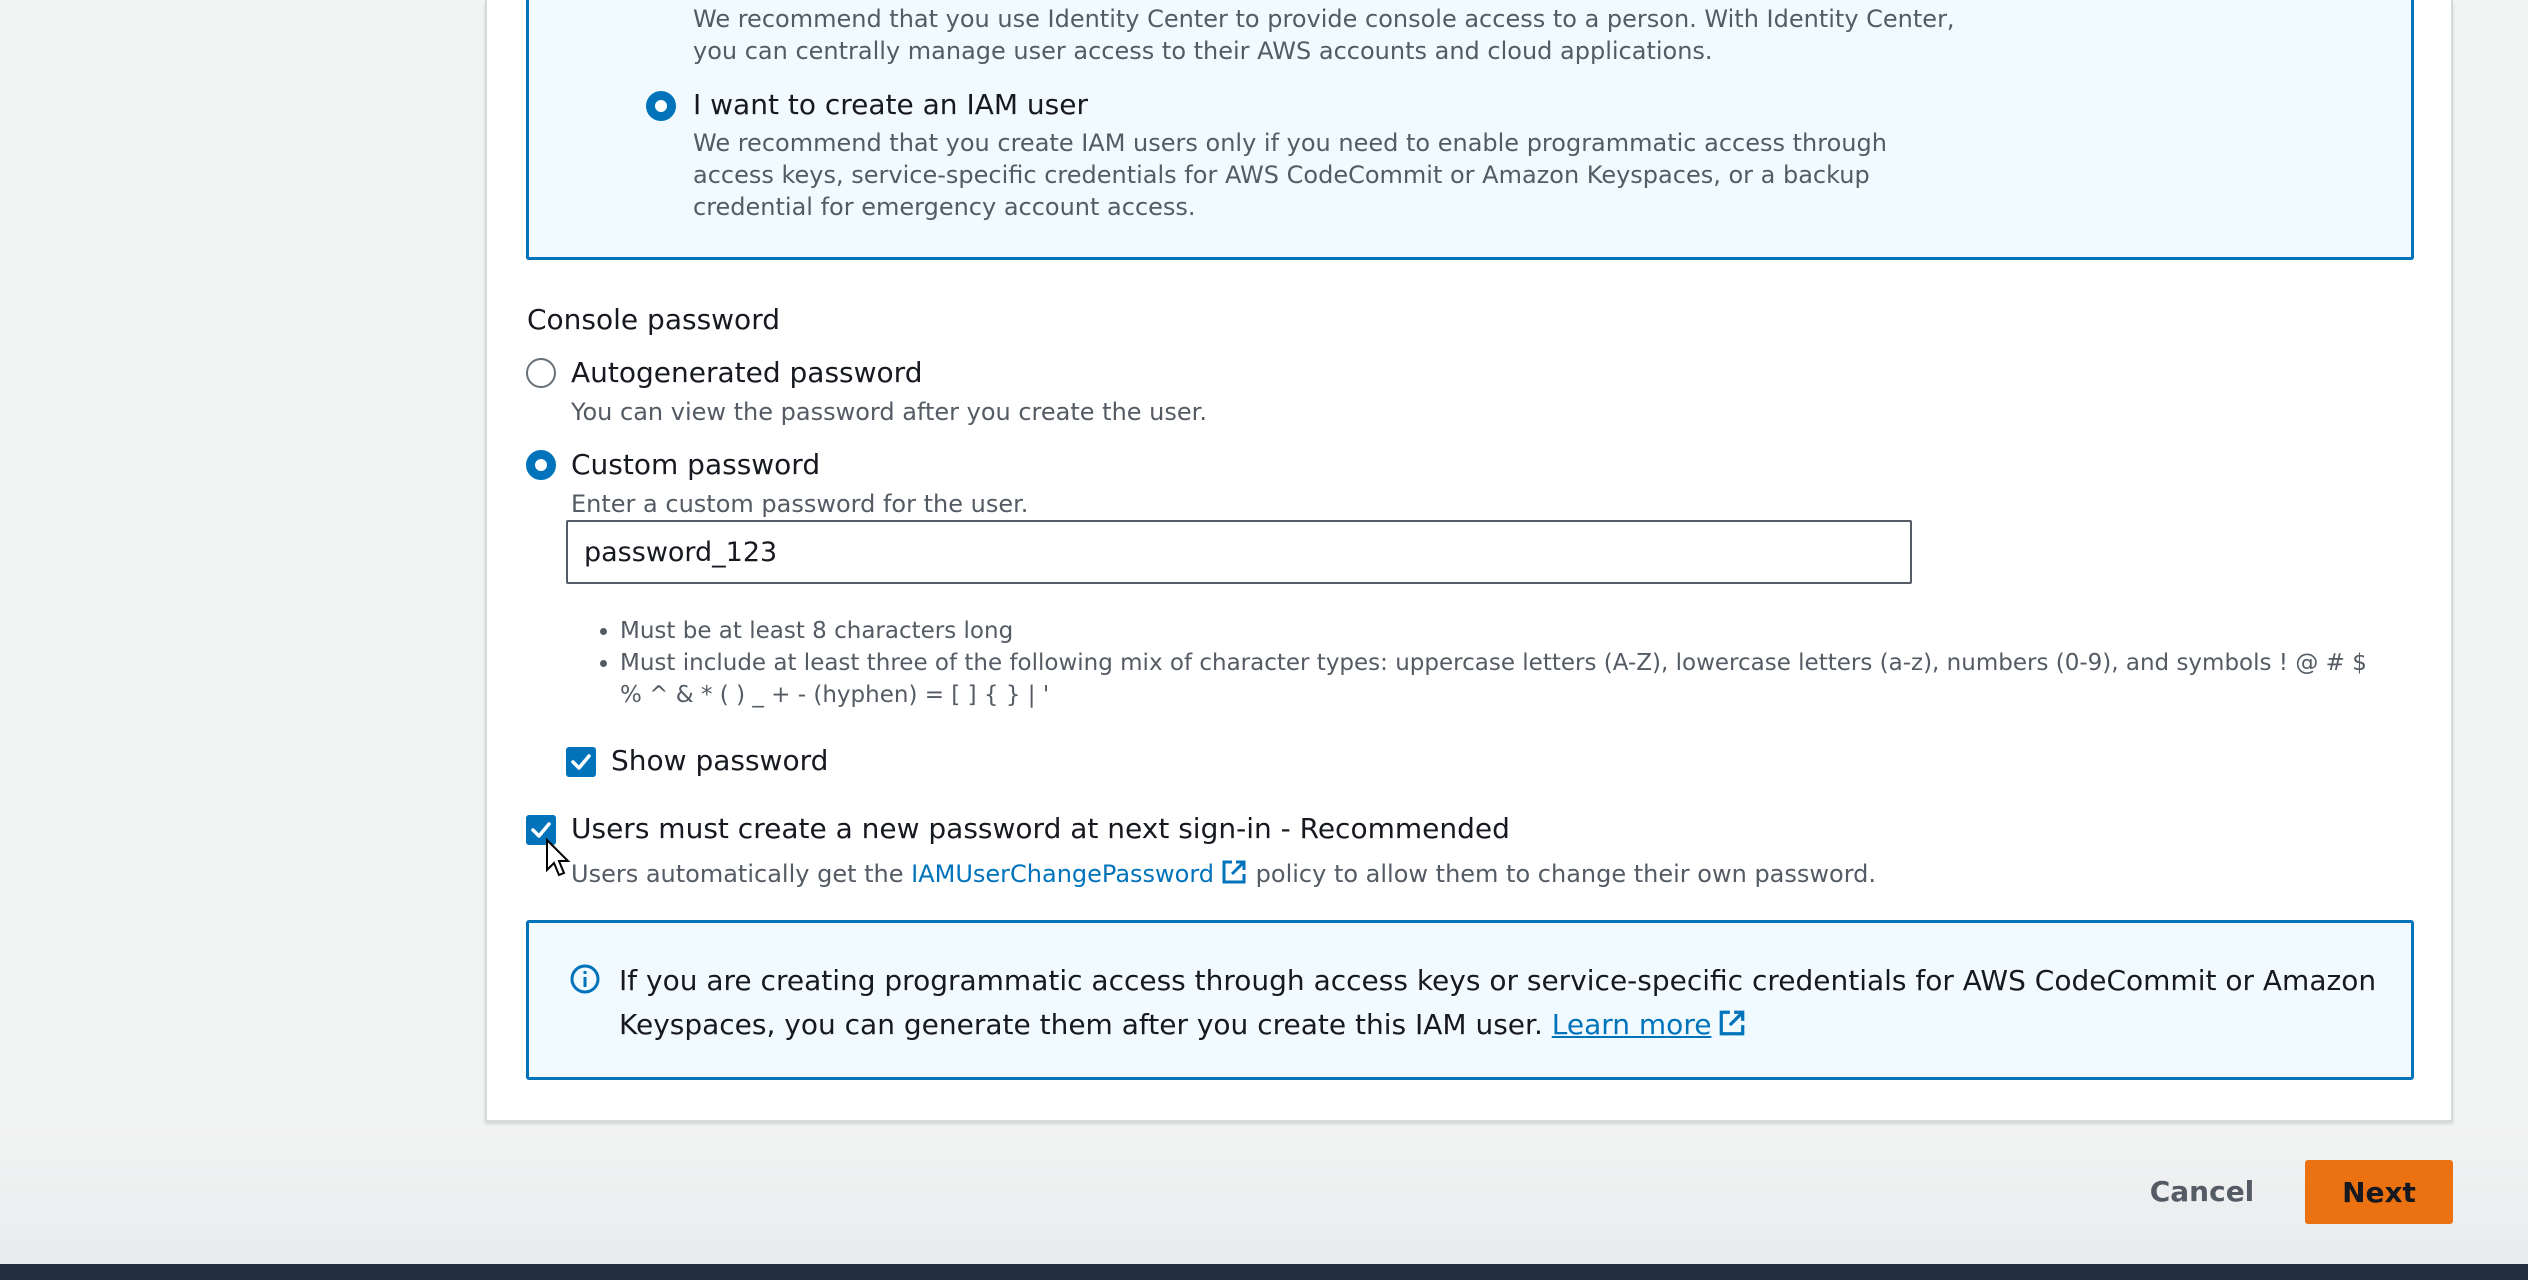 This screenshot has width=2528, height=1280. I want to click on show-password-label: Show password, so click(719, 761).